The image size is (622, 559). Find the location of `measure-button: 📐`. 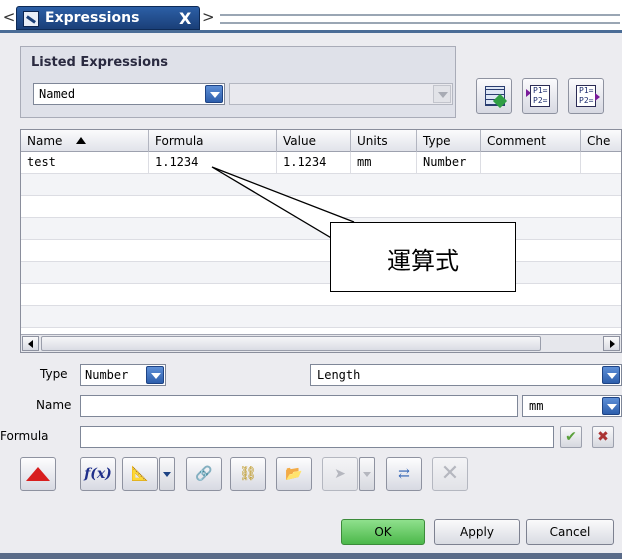

measure-button: 📐 is located at coordinates (140, 474).